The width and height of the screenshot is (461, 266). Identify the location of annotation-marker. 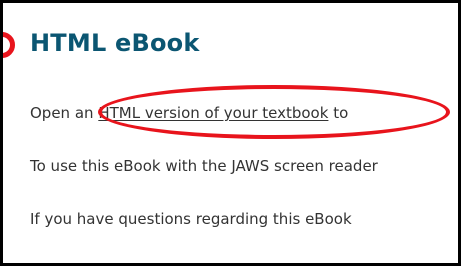
(9, 45).